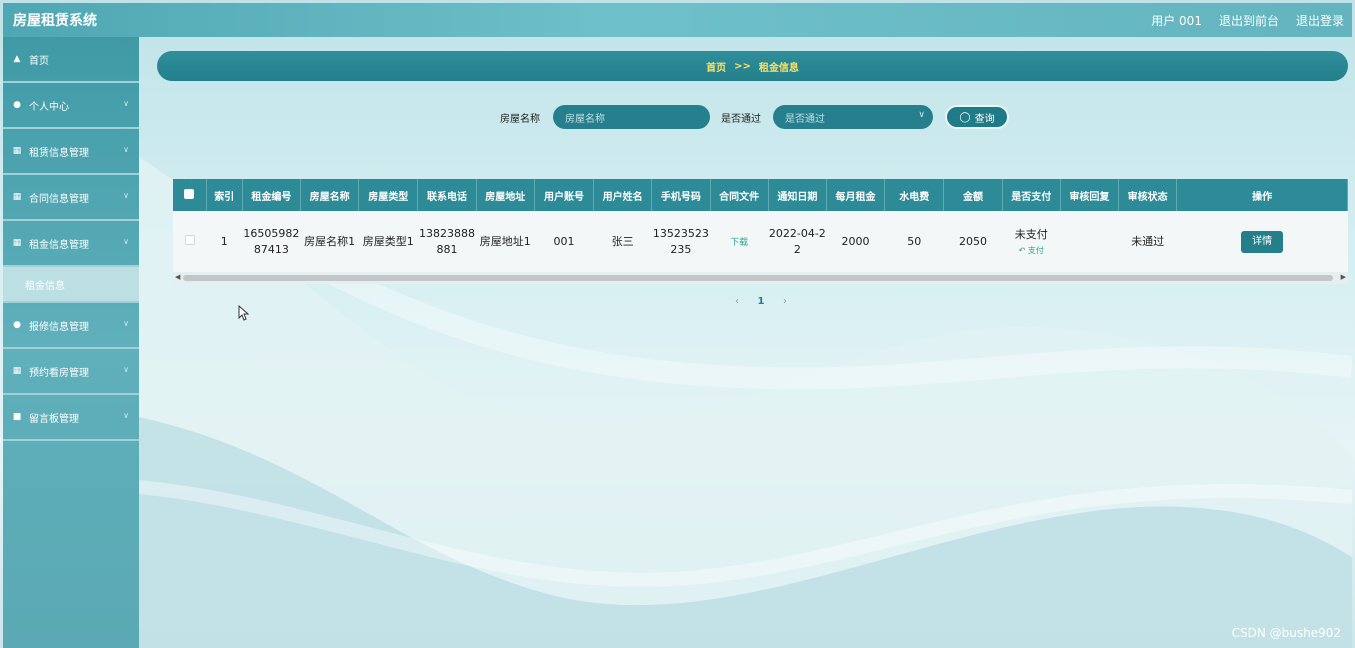 The width and height of the screenshot is (1355, 648). What do you see at coordinates (59, 327) in the screenshot?
I see `sidebar-item-label: 报修信息管理` at bounding box center [59, 327].